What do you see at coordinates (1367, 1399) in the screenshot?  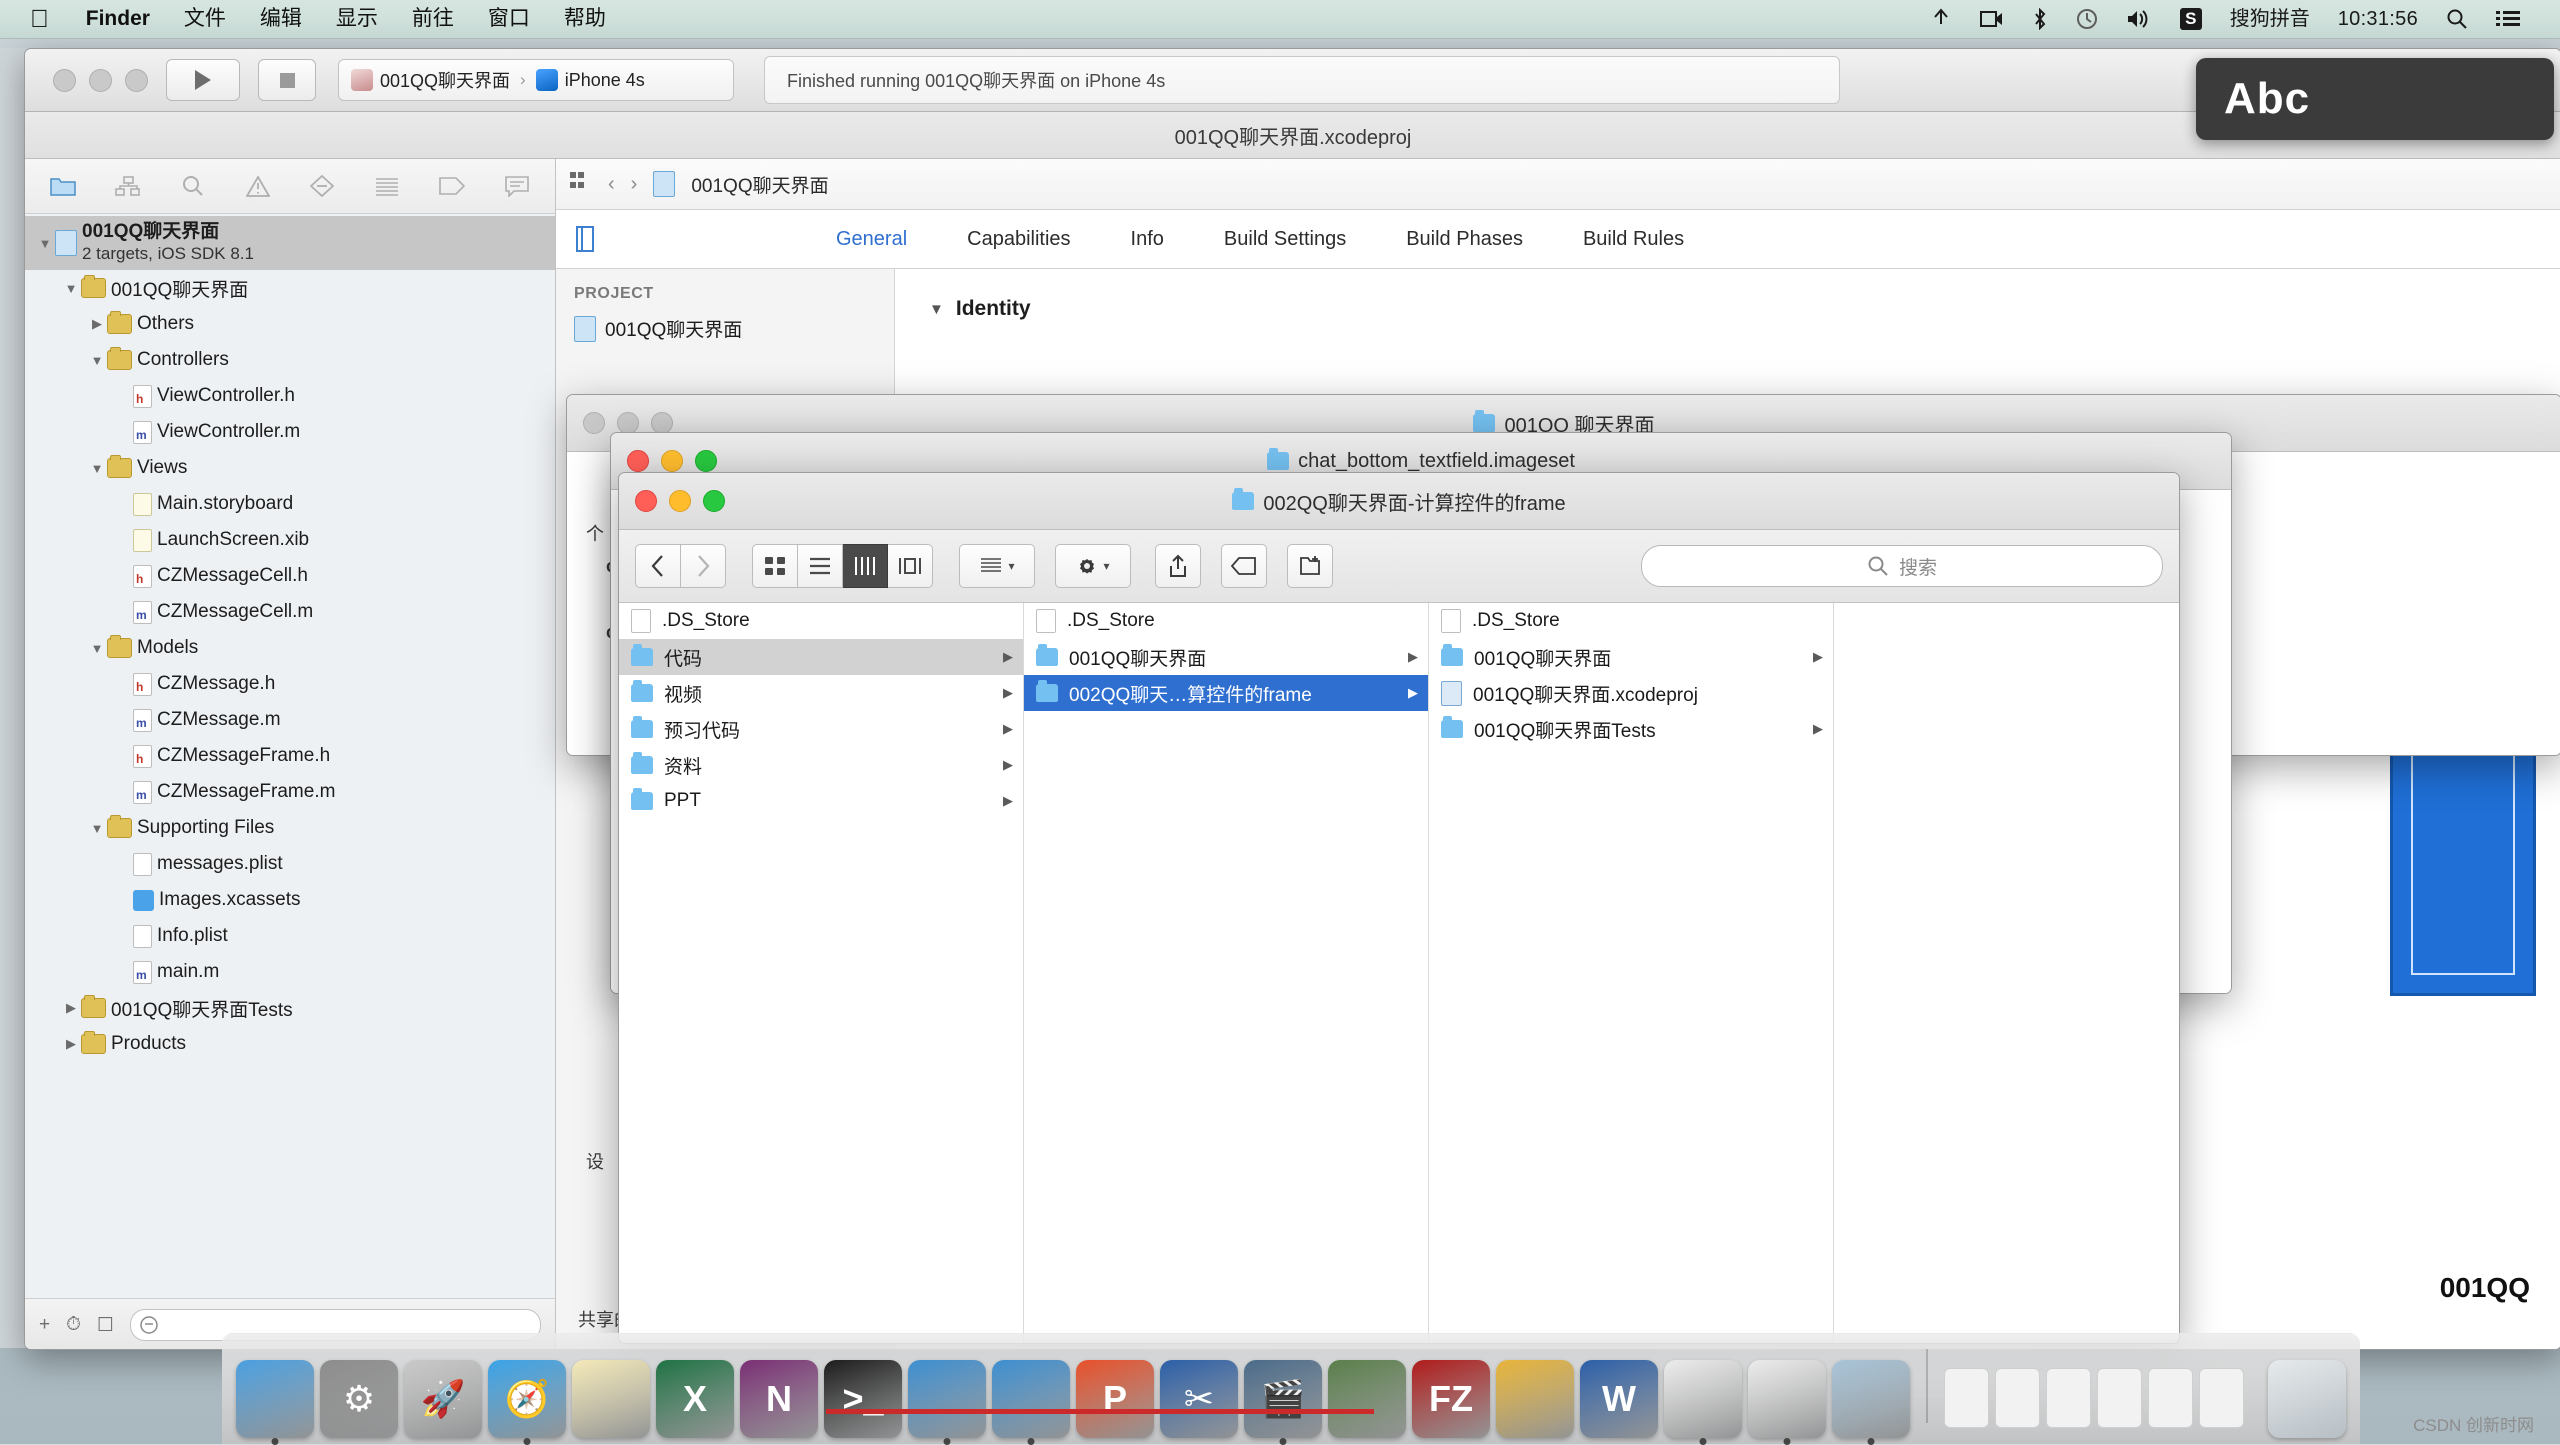 I see `dock-camtasia-icon` at bounding box center [1367, 1399].